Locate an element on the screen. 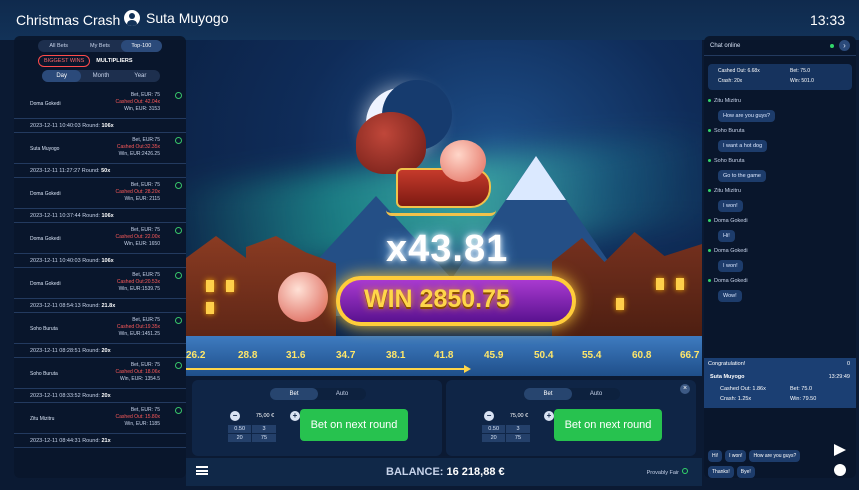 This screenshot has width=859, height=490. round-meta: 2023-12-11 10:40:03 Round: 106x is located at coordinates (100, 261).